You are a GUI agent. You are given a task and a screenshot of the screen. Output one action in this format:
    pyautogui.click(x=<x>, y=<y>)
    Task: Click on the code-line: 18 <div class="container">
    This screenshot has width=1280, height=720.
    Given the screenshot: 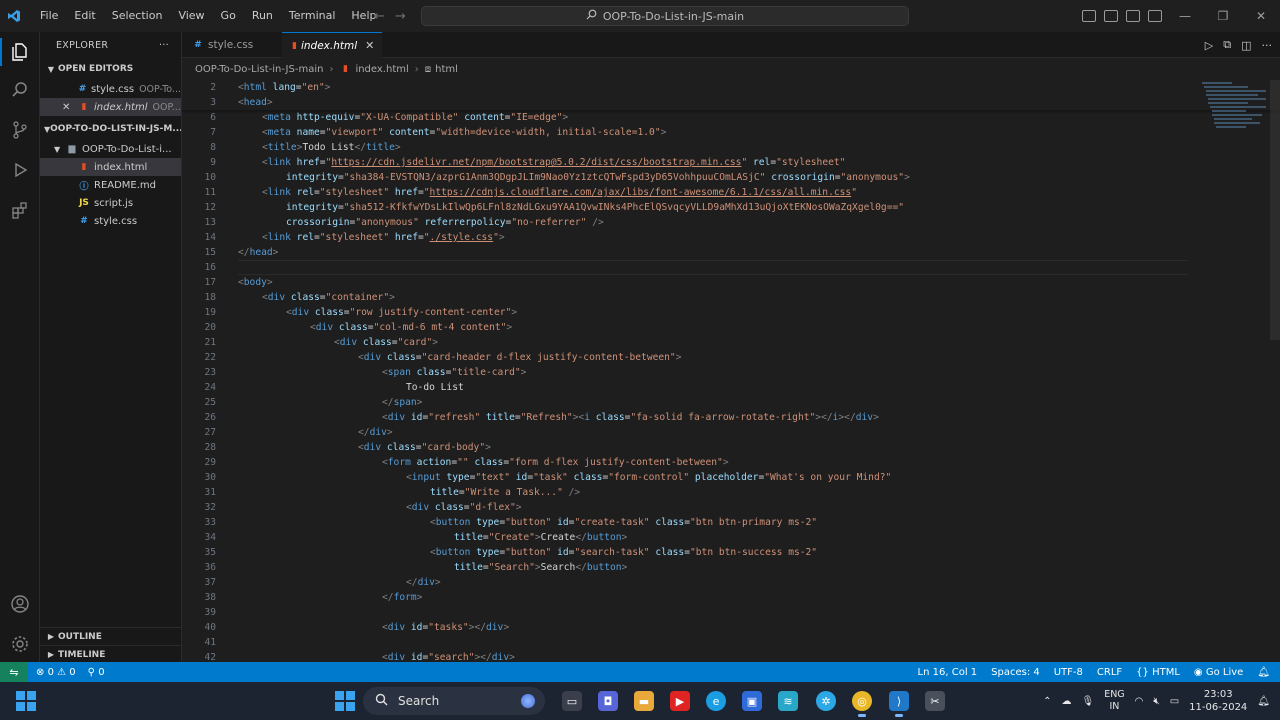 What is the action you would take?
    pyautogui.click(x=682, y=297)
    